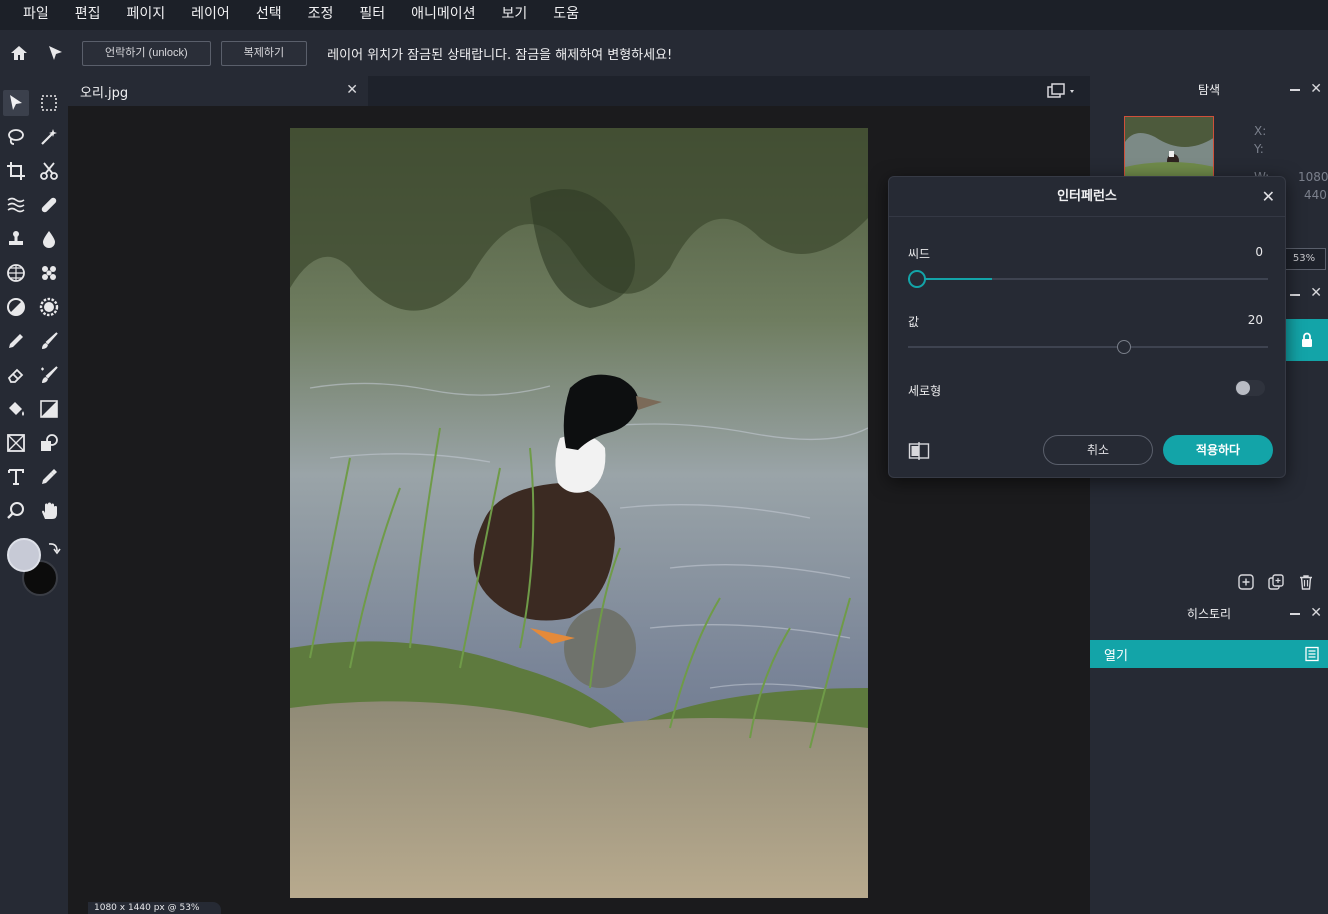  I want to click on coord-y-label: Y:, so click(1259, 149).